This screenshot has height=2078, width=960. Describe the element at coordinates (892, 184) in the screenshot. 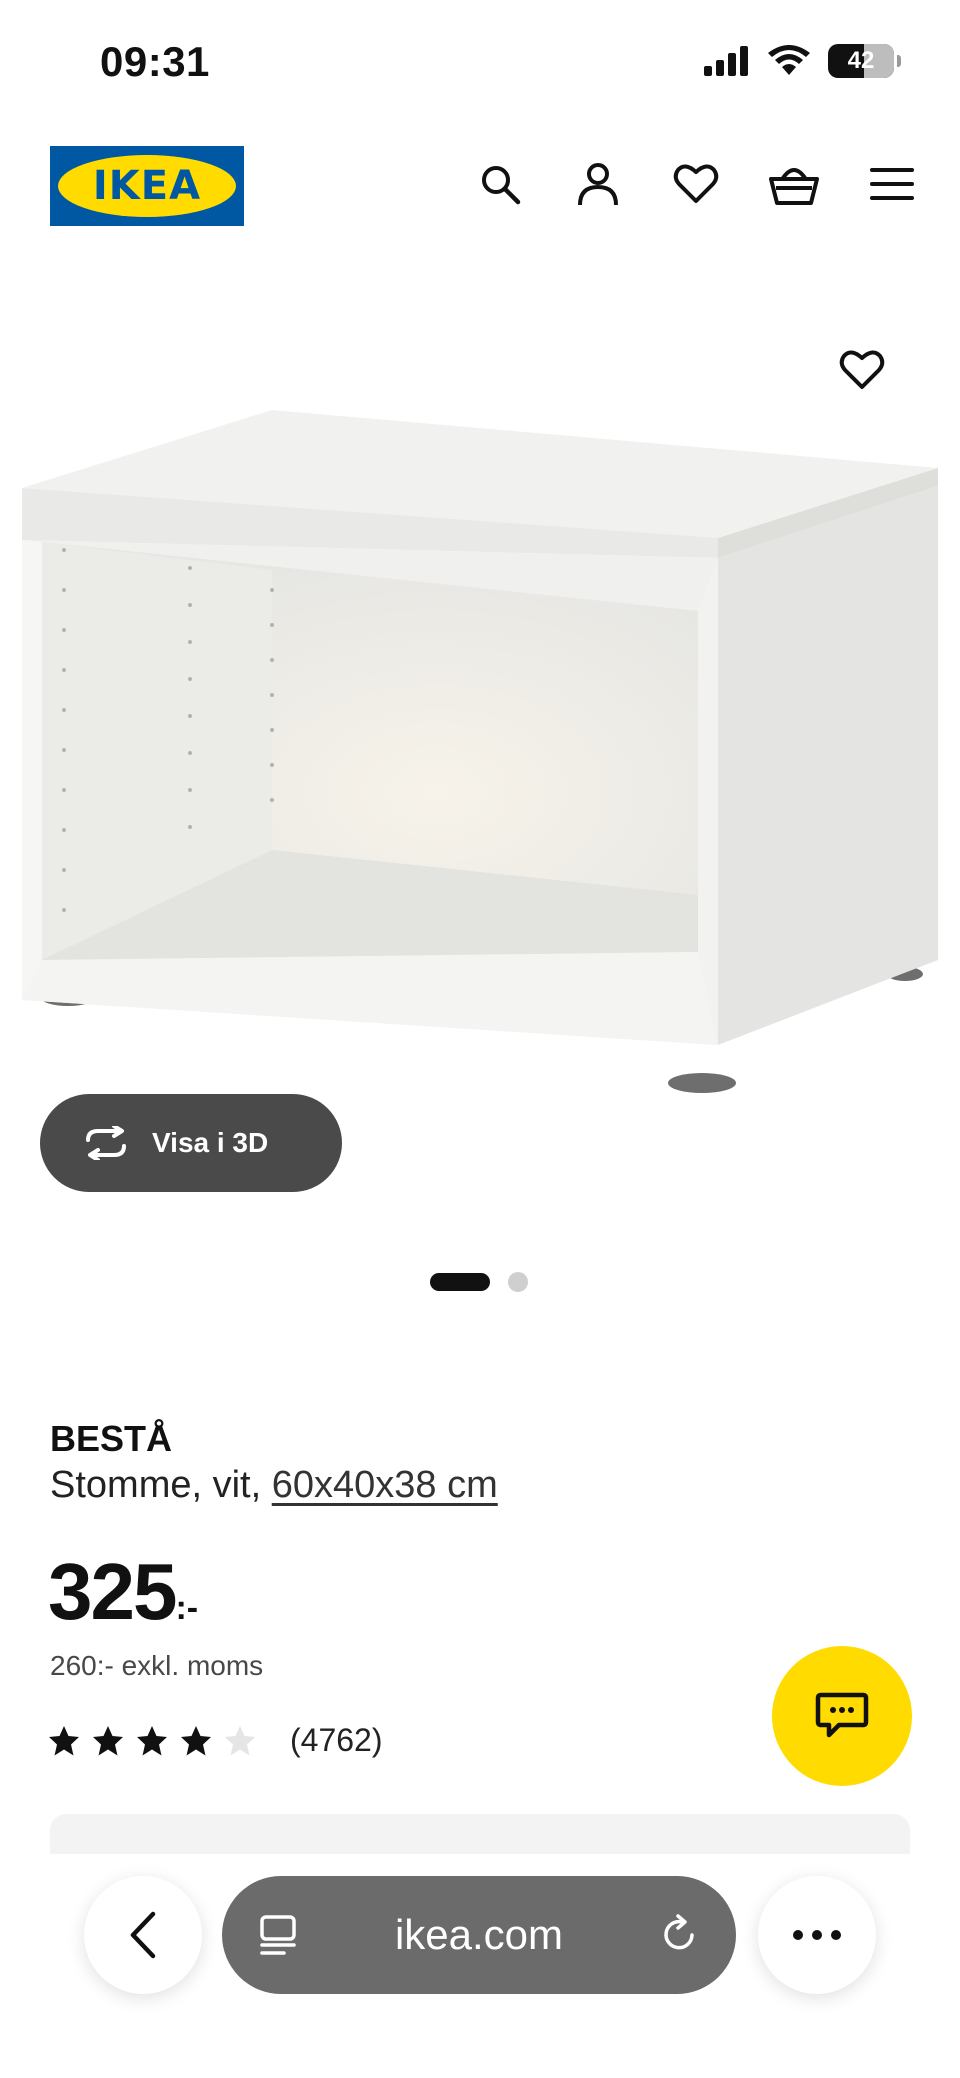

I see `menu-icon` at that location.